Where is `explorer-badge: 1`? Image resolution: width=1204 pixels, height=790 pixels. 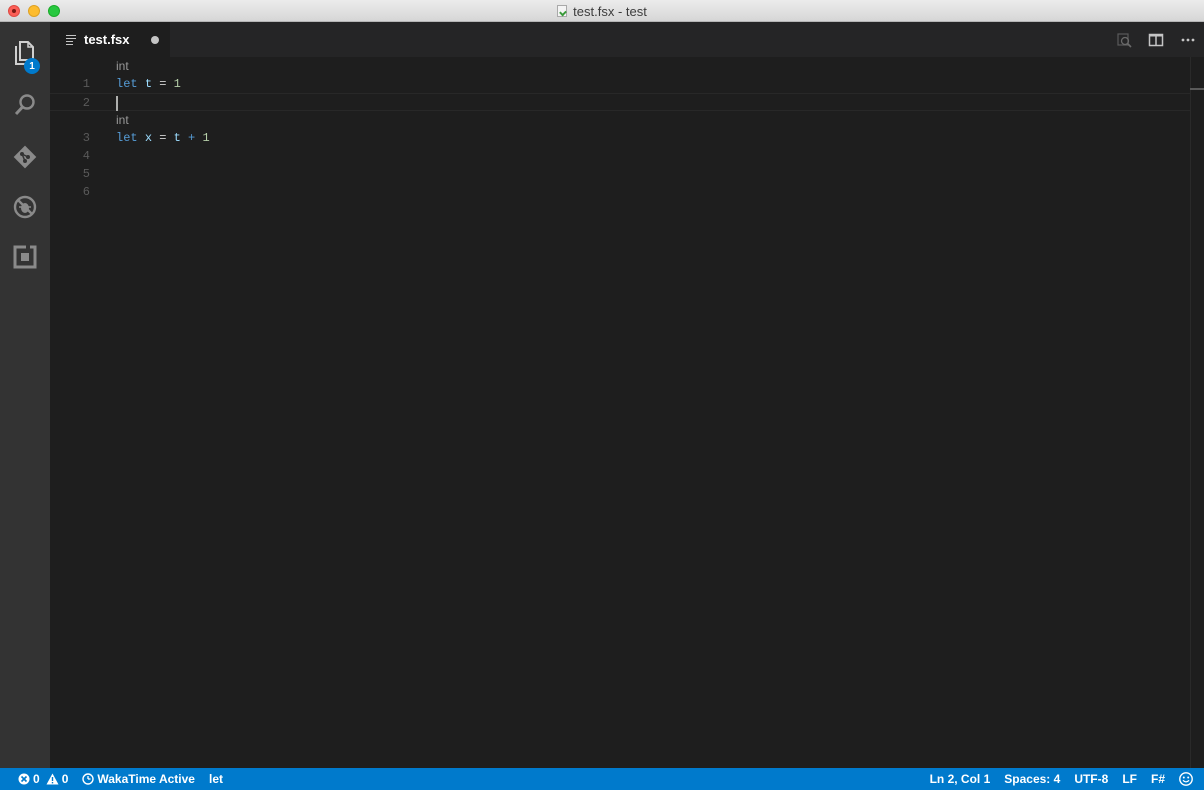 explorer-badge: 1 is located at coordinates (32, 66).